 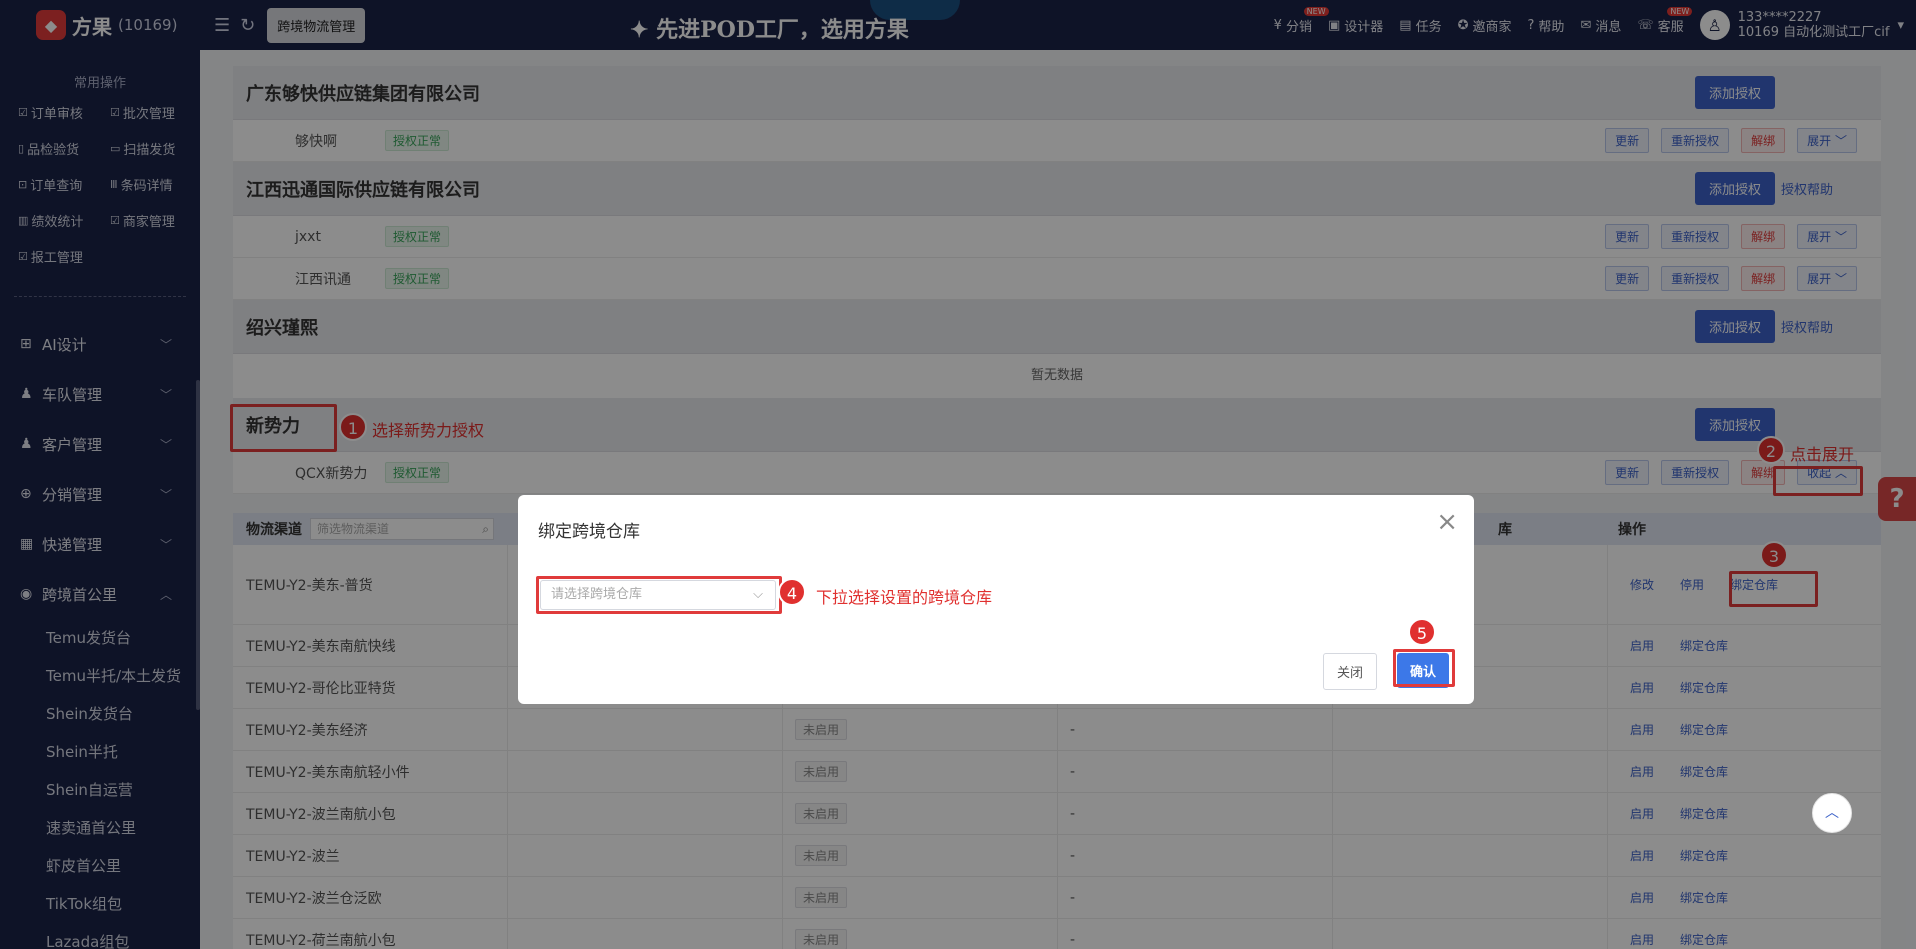 What do you see at coordinates (1350, 671) in the screenshot?
I see `close-button: 关闭` at bounding box center [1350, 671].